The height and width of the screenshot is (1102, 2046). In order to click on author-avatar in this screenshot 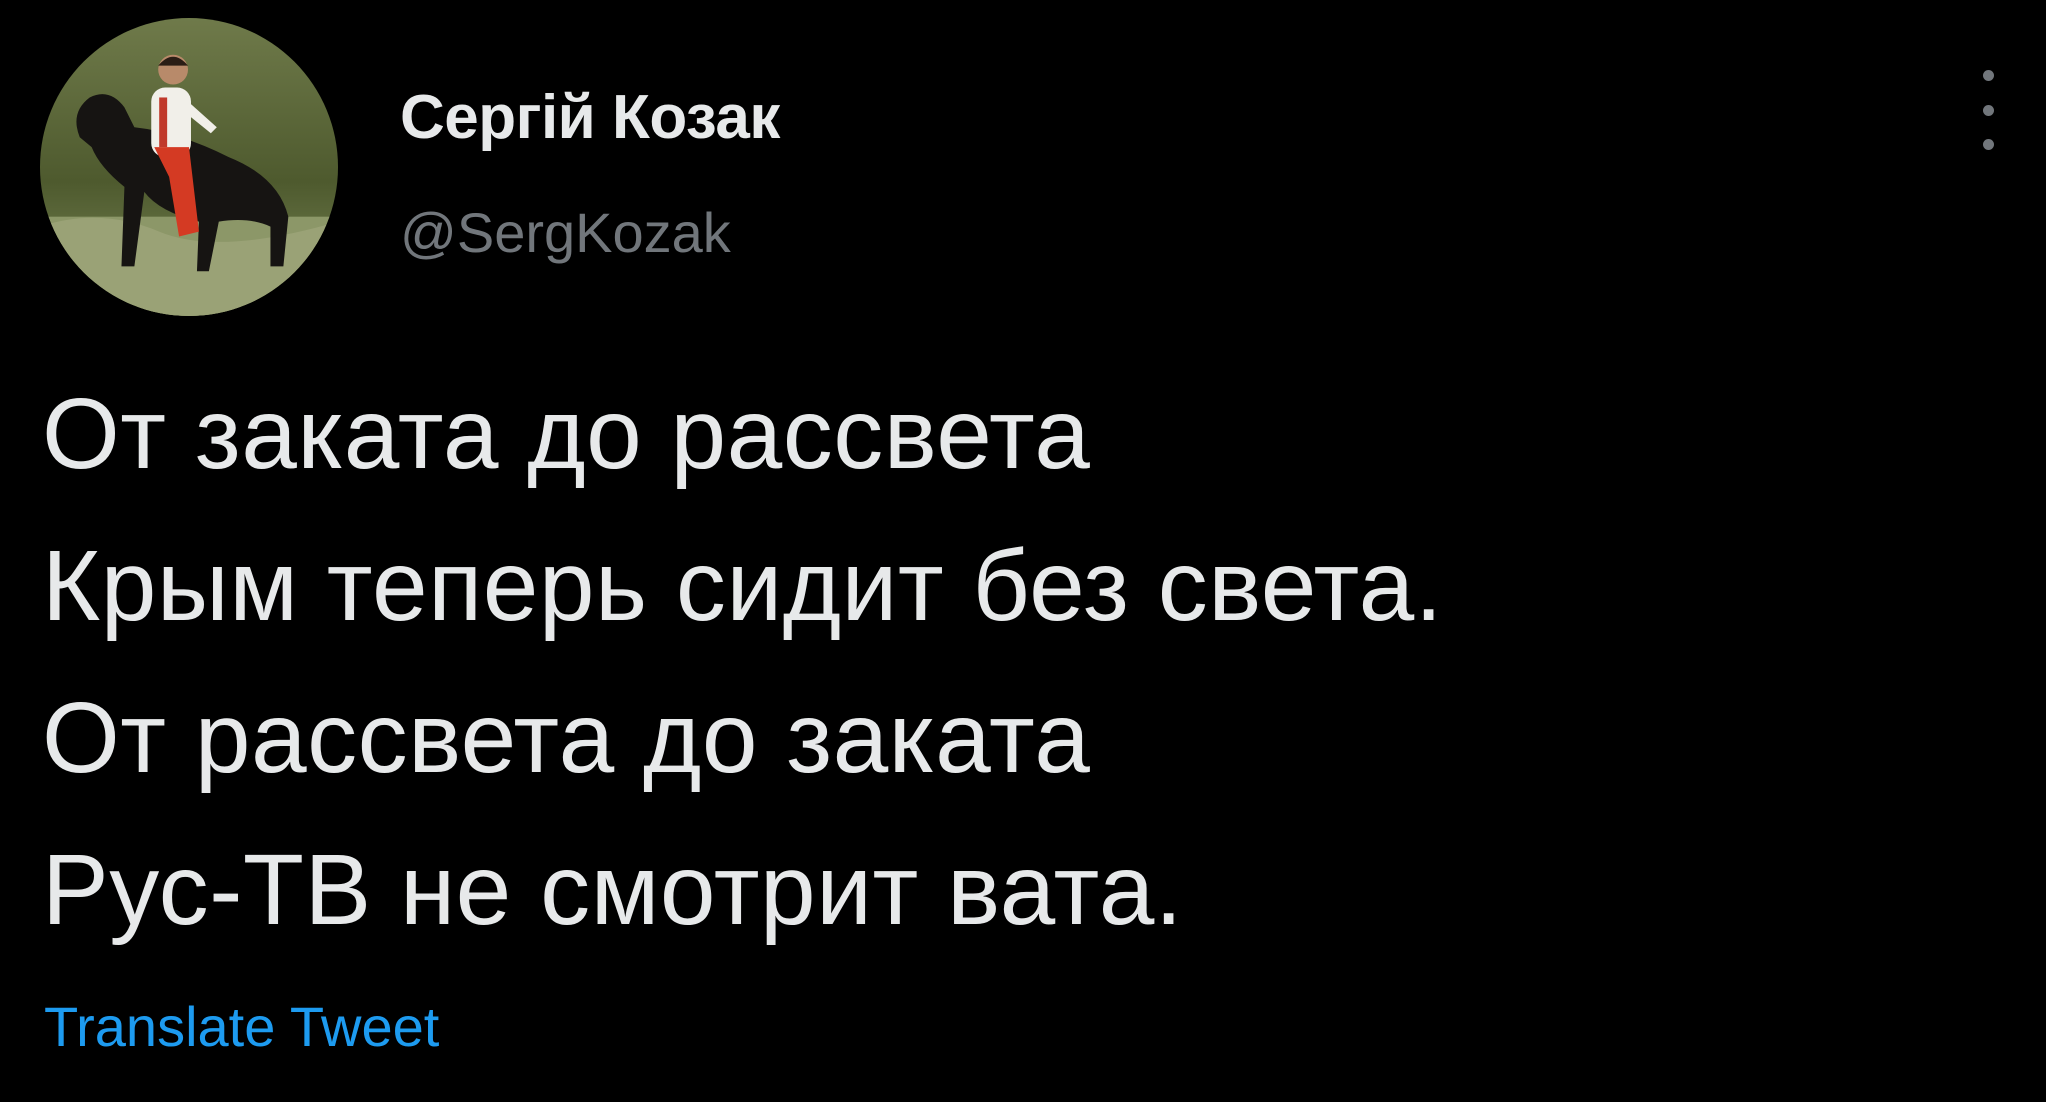, I will do `click(189, 167)`.